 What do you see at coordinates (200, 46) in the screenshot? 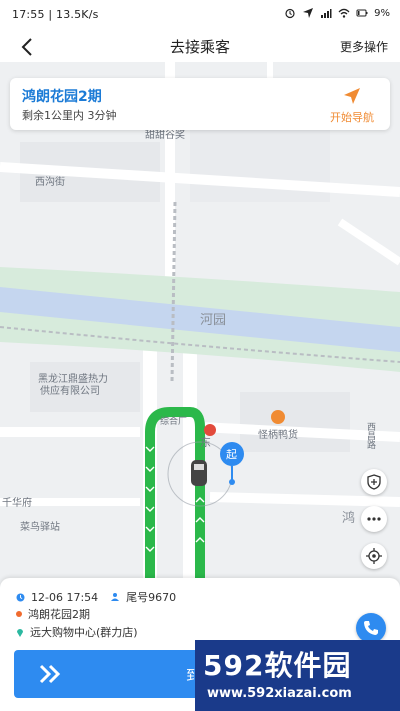
I see `top-bar: 去接乘客 更多操作` at bounding box center [200, 46].